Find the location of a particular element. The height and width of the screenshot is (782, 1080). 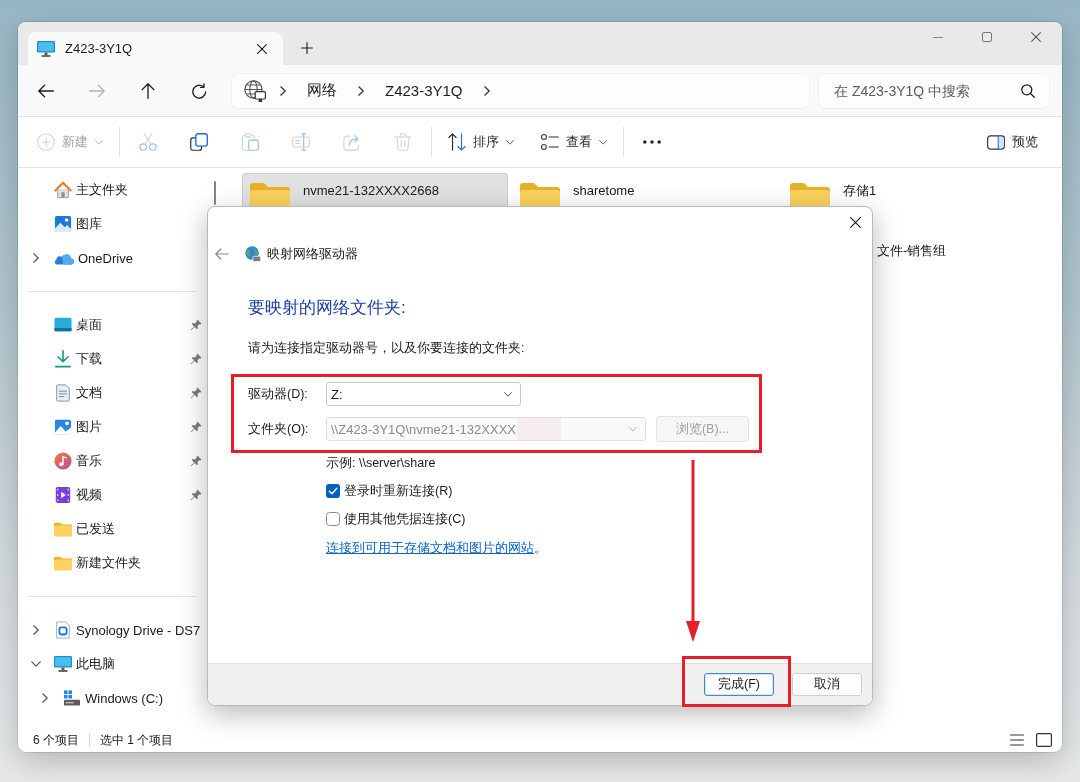

example-text: 示例: \\server\share is located at coordinates (381, 463).